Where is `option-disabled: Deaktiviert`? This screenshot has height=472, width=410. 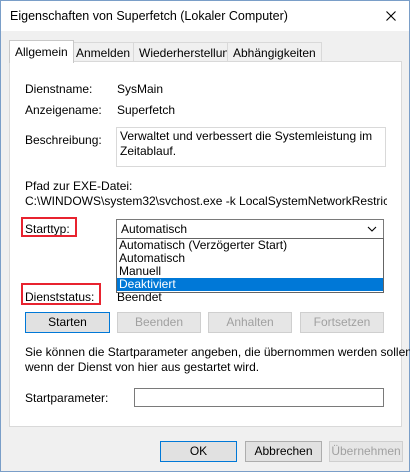
option-disabled: Deaktiviert is located at coordinates (250, 284).